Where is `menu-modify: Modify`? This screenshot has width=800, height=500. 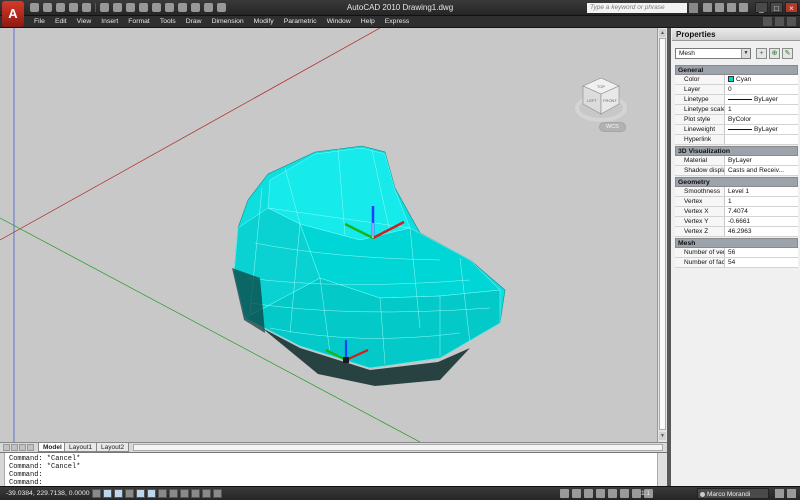 menu-modify: Modify is located at coordinates (264, 22).